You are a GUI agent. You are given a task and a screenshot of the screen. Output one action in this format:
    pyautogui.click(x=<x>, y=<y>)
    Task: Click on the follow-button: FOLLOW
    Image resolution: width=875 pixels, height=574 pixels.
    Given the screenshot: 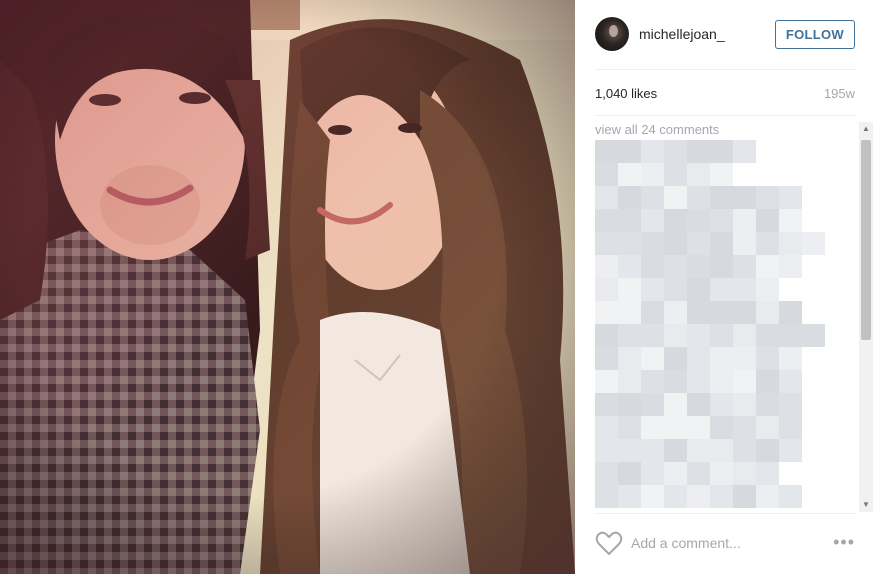 What is the action you would take?
    pyautogui.click(x=814, y=34)
    